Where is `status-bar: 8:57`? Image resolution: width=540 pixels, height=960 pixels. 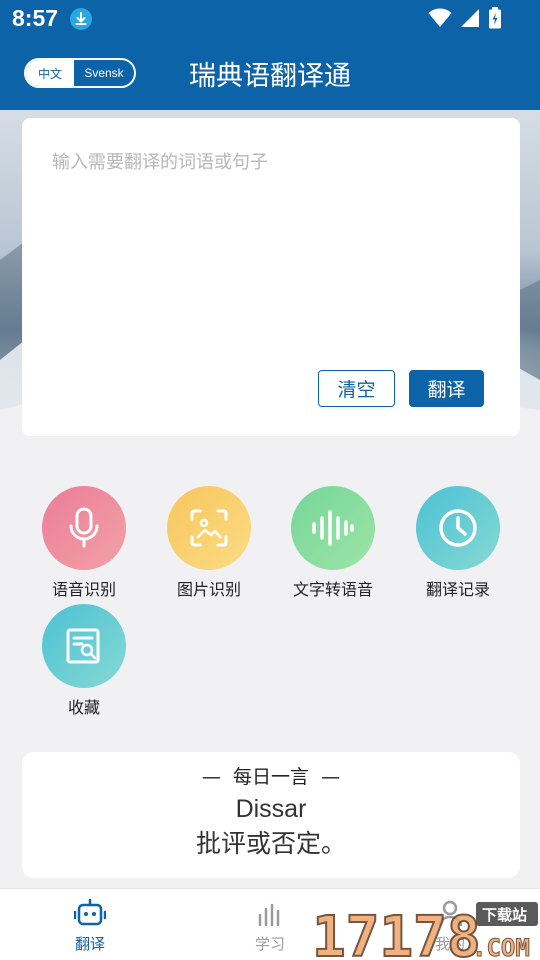 status-bar: 8:57 is located at coordinates (270, 19).